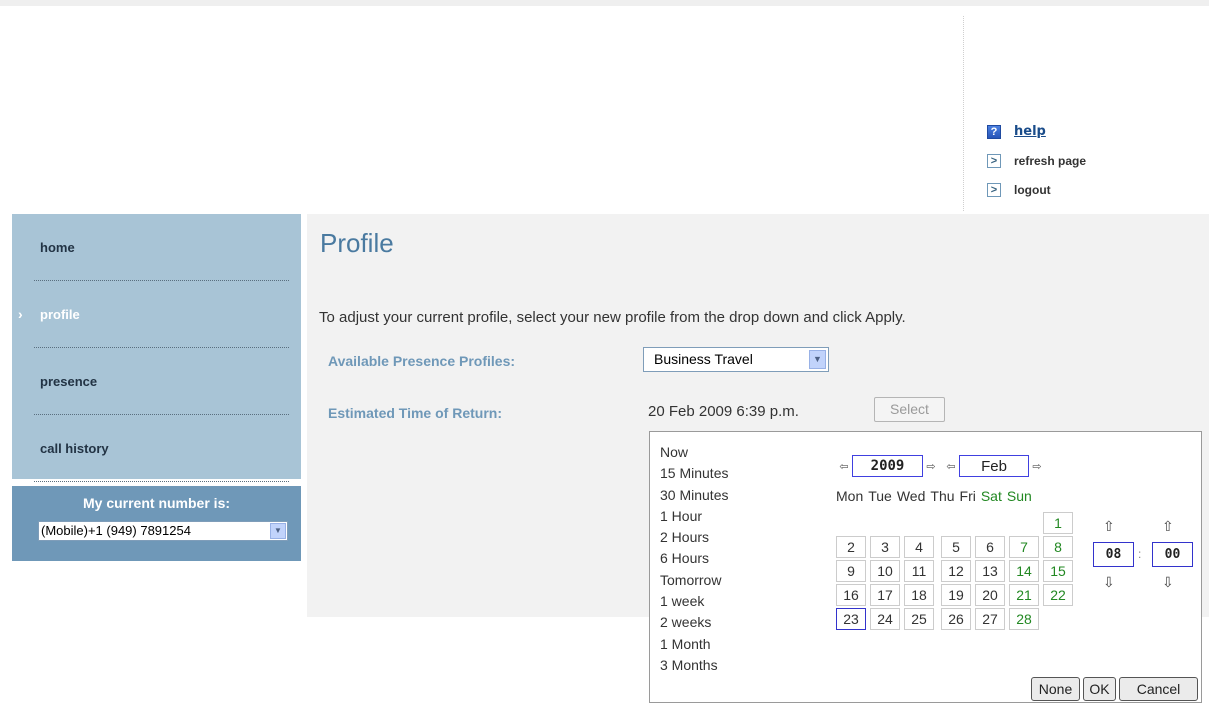 The height and width of the screenshot is (717, 1209). Describe the element at coordinates (885, 547) in the screenshot. I see `calendar-day: 3` at that location.